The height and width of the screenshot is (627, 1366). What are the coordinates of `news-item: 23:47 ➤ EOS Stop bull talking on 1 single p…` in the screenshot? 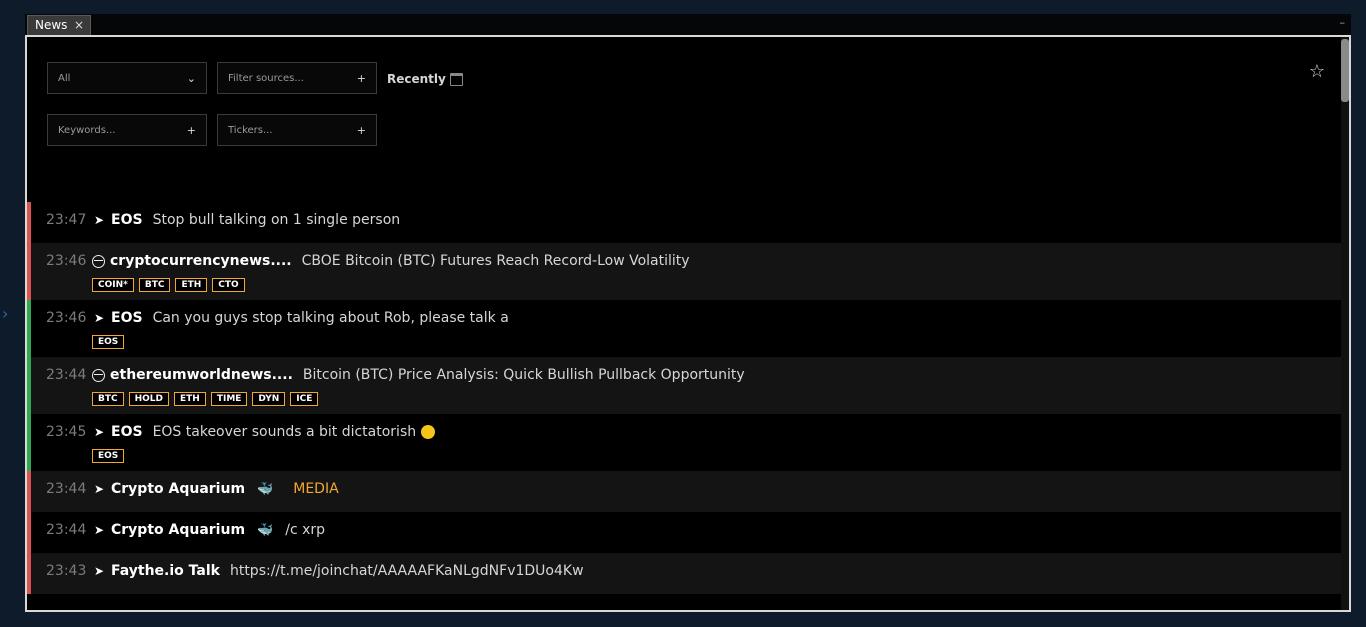 It's located at (684, 222).